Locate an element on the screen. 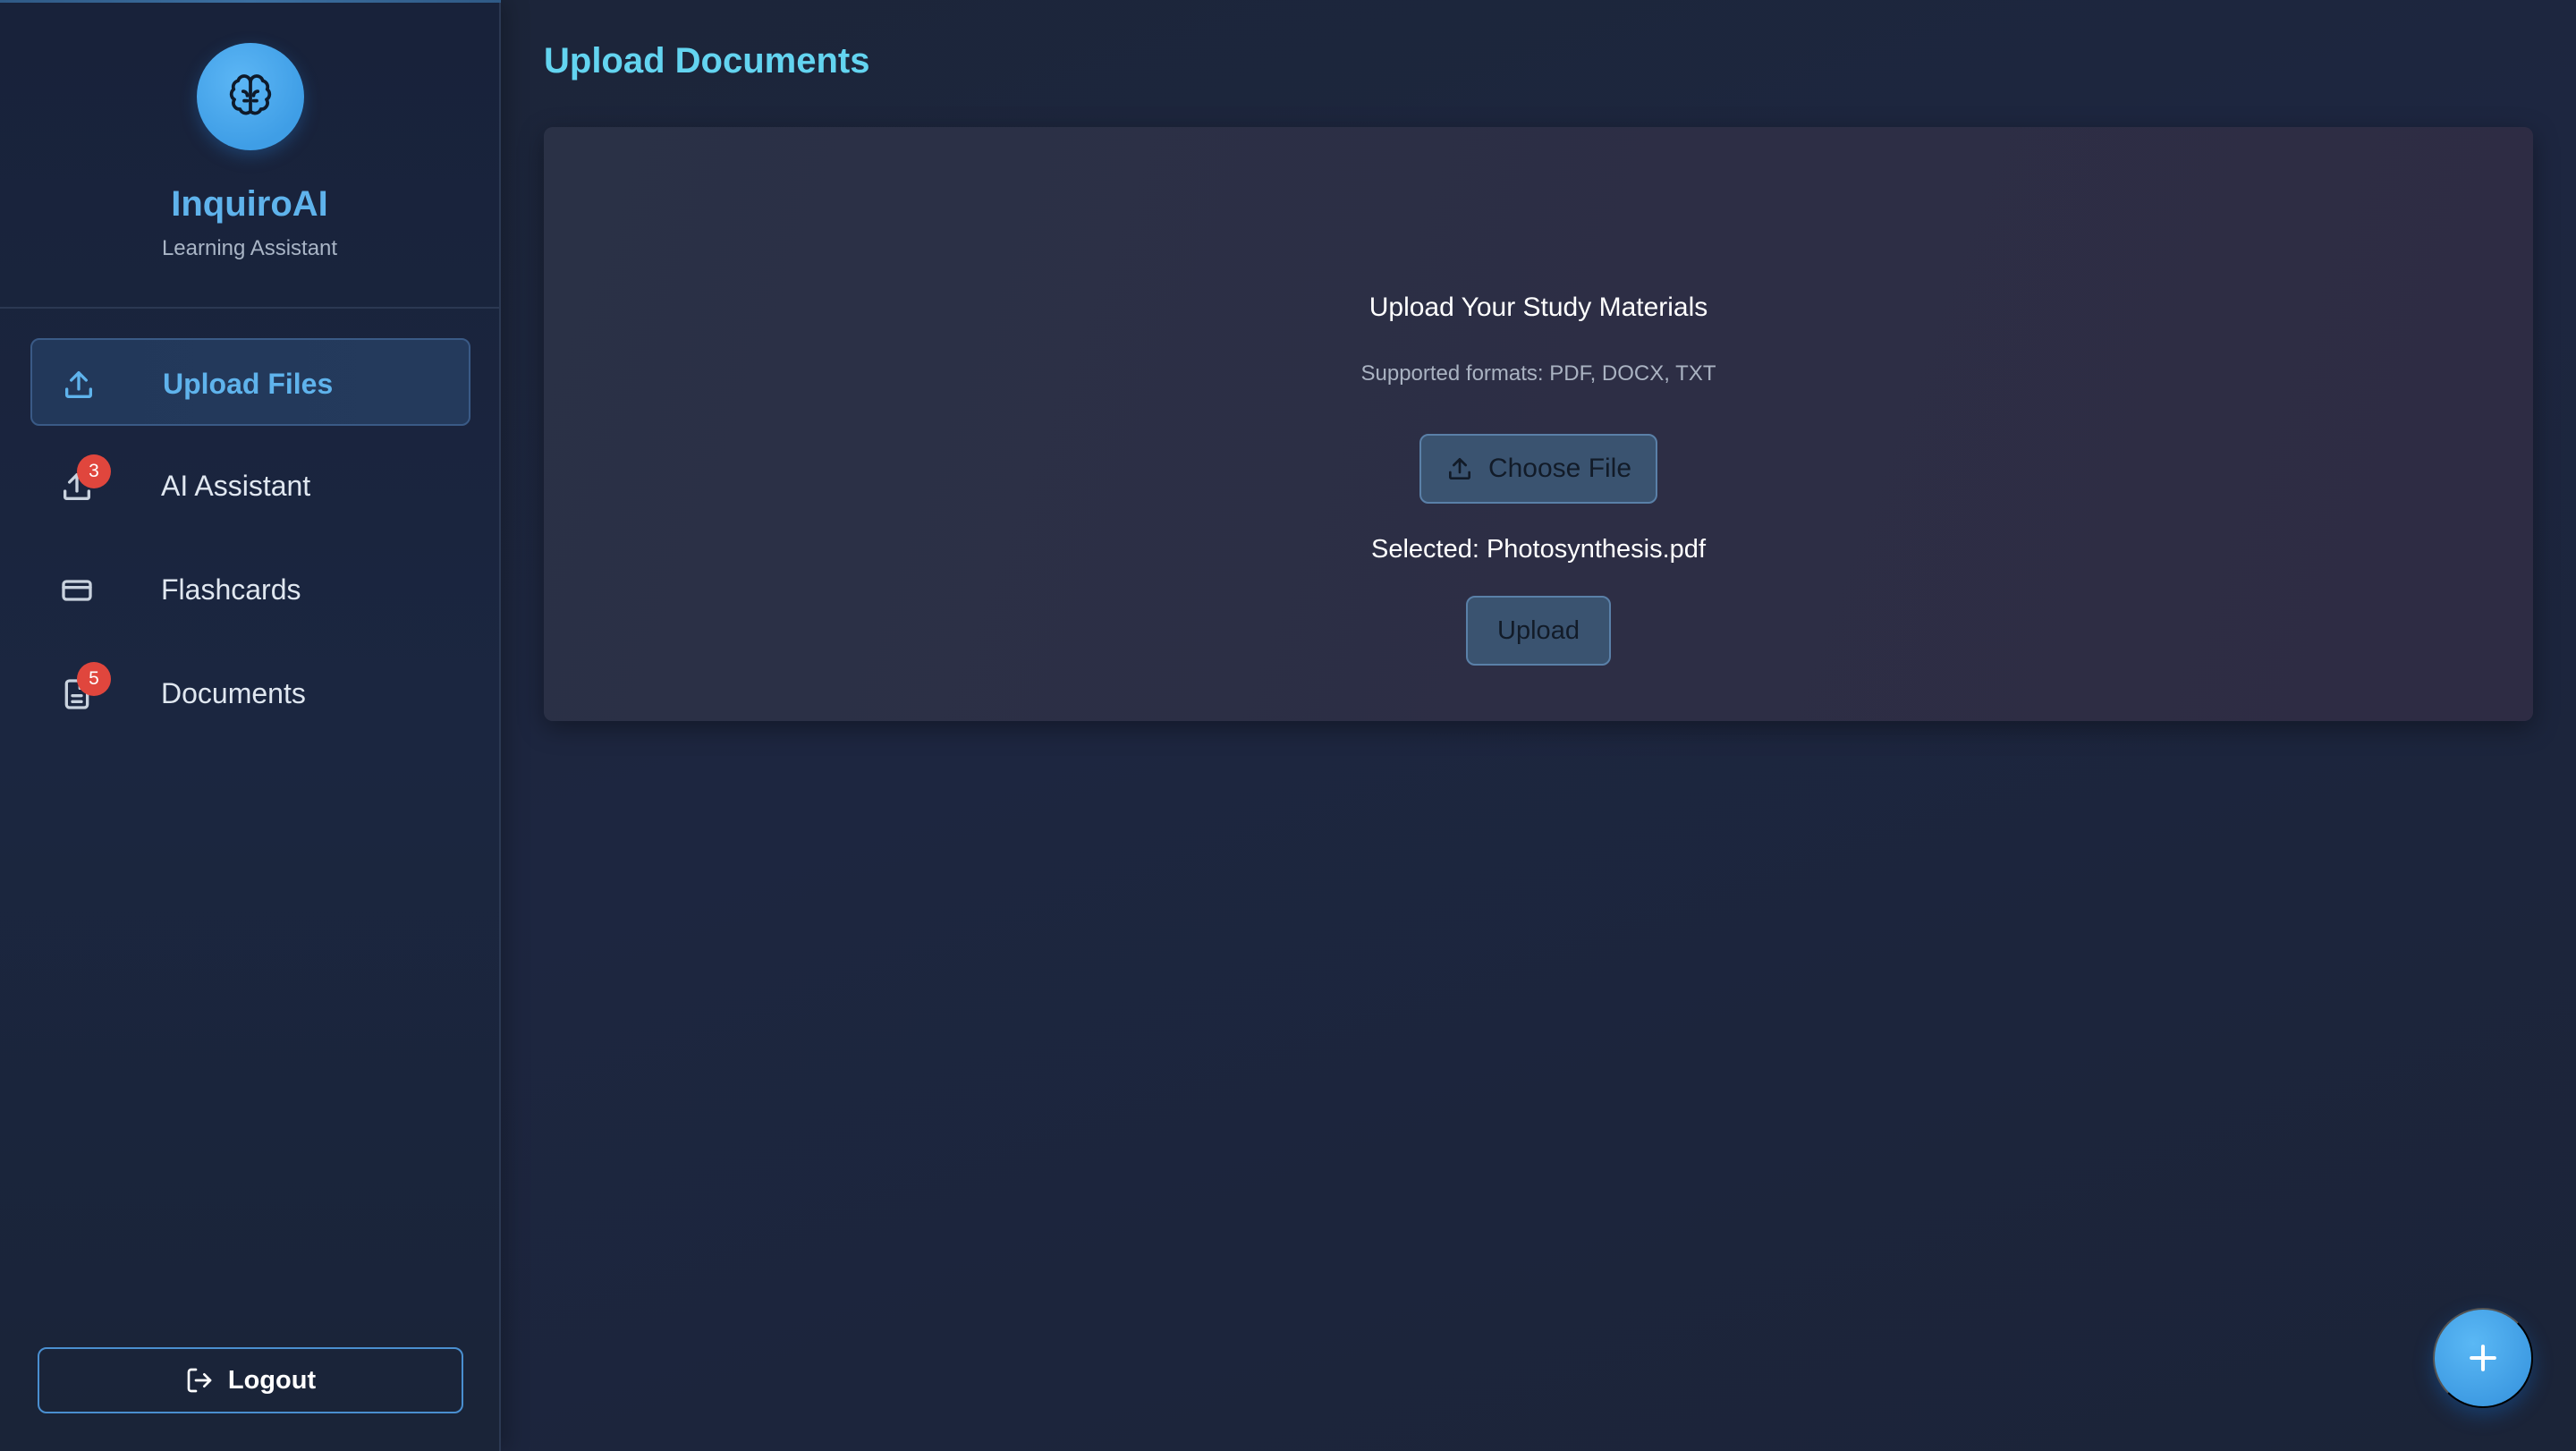  brand-logo is located at coordinates (250, 96).